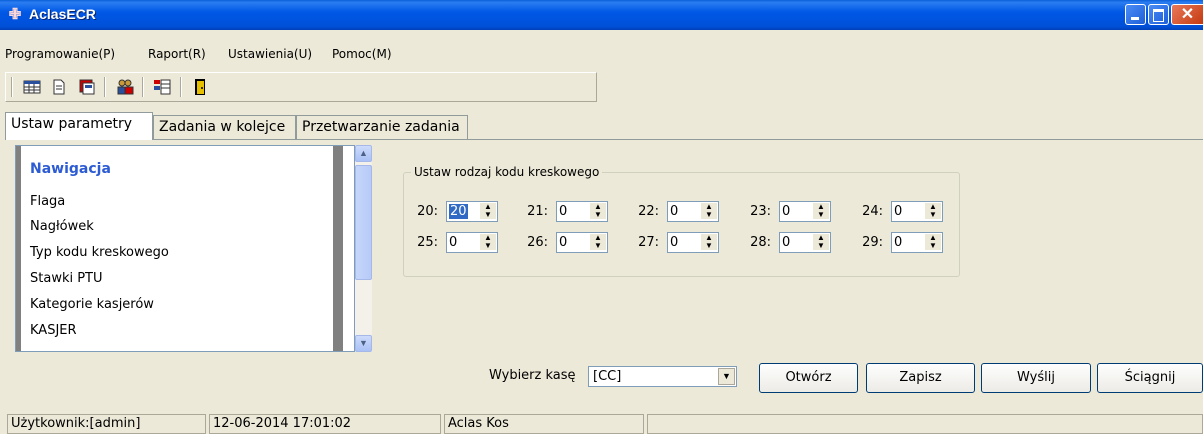  Describe the element at coordinates (363, 153) in the screenshot. I see `scroll-up-icon: ▲` at that location.